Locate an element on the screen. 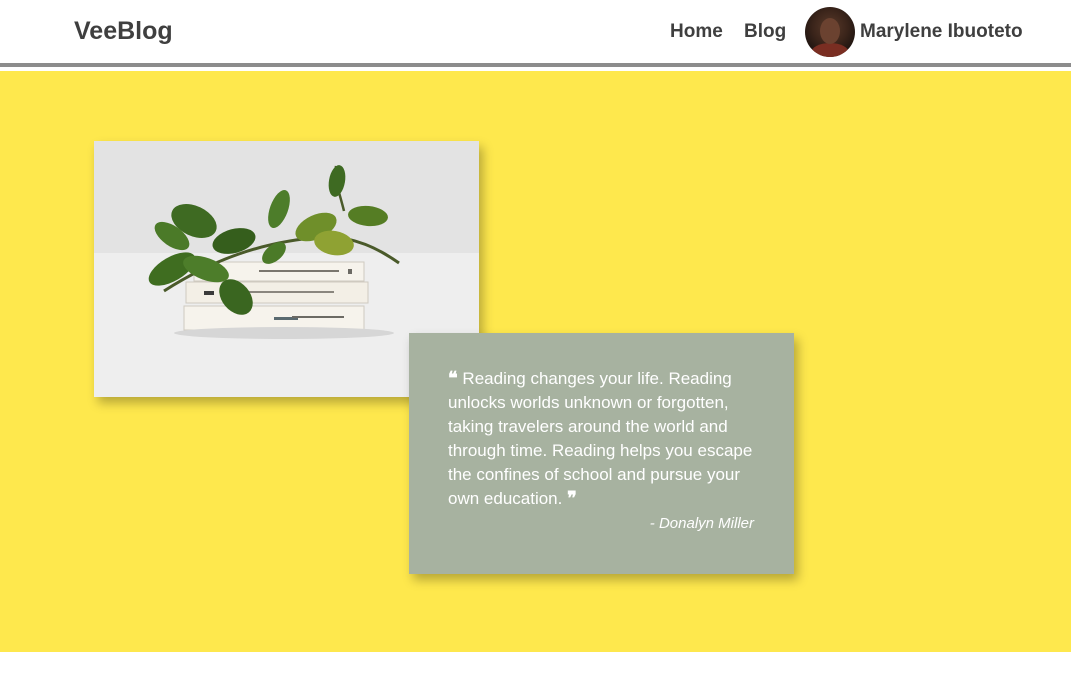 Image resolution: width=1071 pixels, height=677 pixels. brand-logo: VeeBlog is located at coordinates (123, 31).